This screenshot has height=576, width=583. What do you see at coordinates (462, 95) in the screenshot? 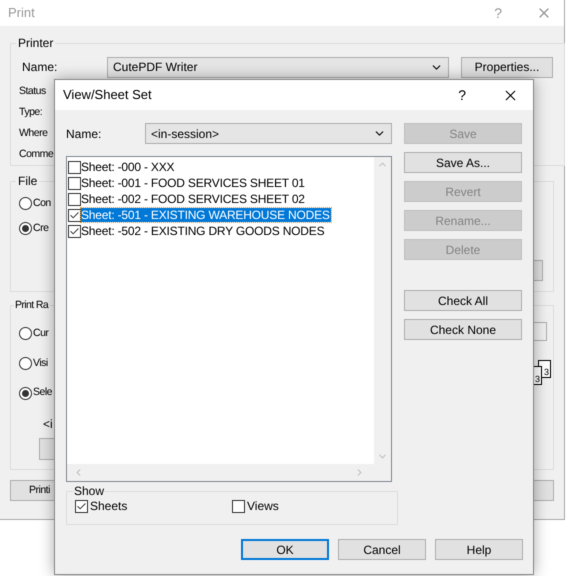
I see `help-button: ?` at bounding box center [462, 95].